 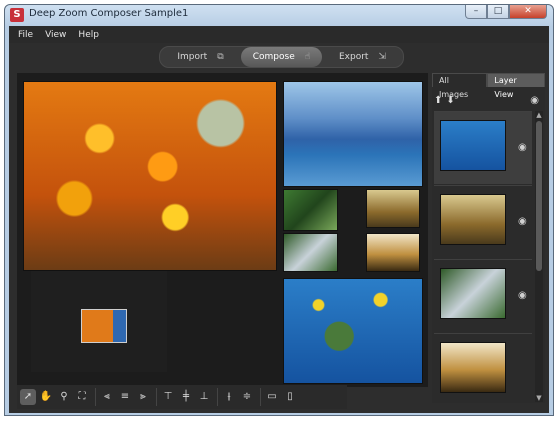 What do you see at coordinates (88, 35) in the screenshot?
I see `menu-help: Help` at bounding box center [88, 35].